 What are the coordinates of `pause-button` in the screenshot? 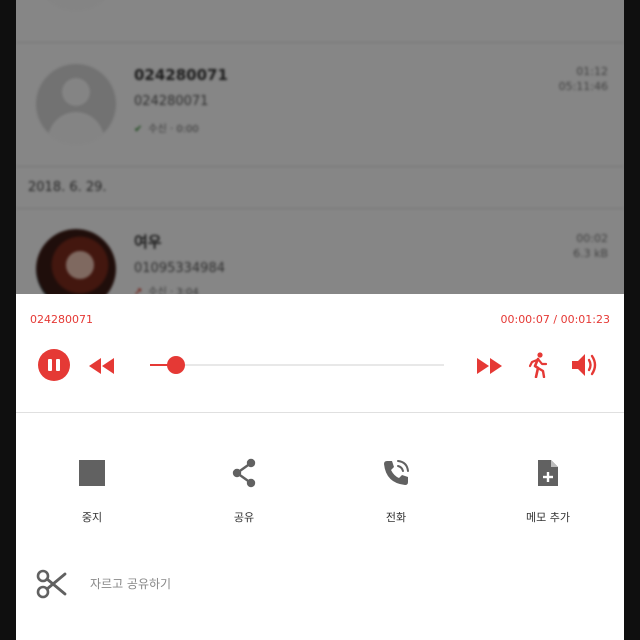 It's located at (54, 365).